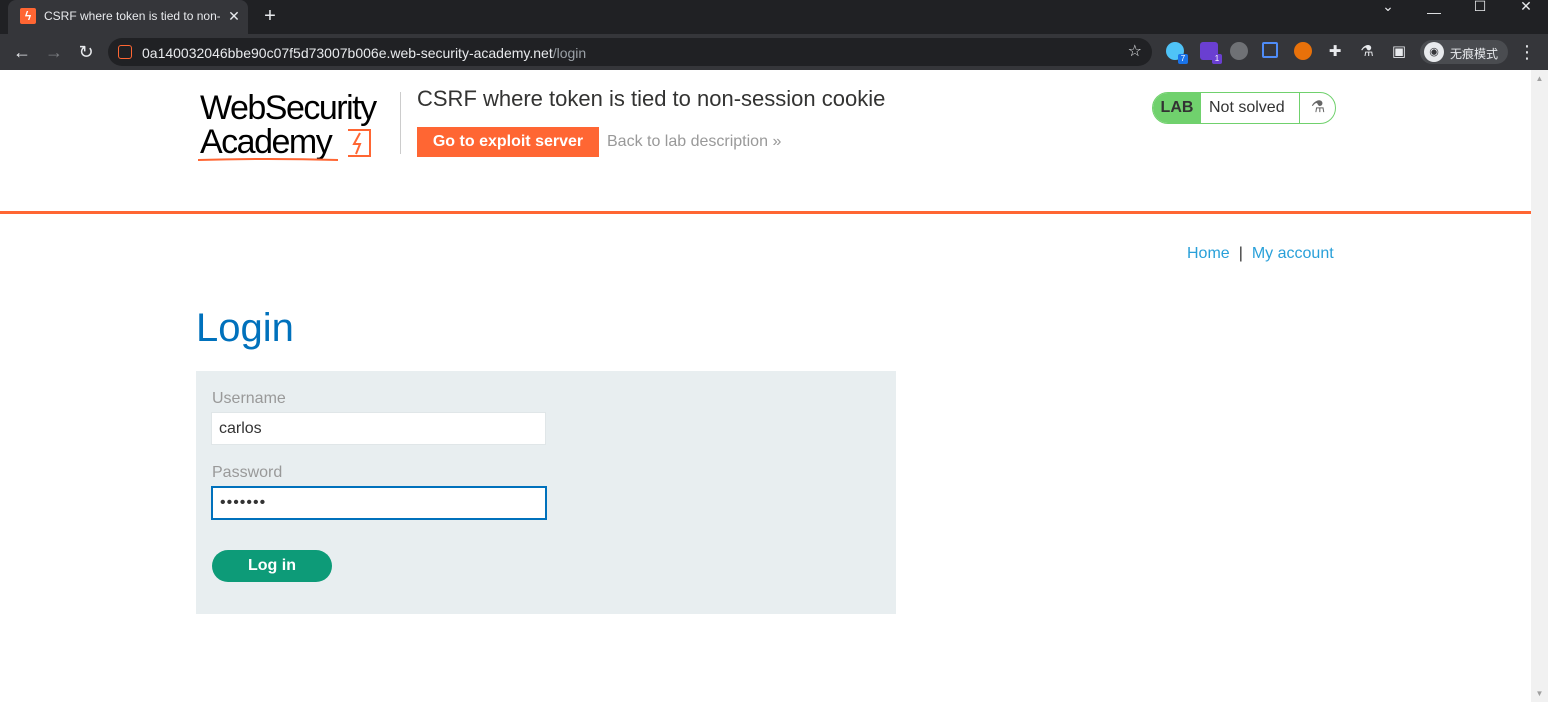 The height and width of the screenshot is (702, 1548). What do you see at coordinates (266, 142) in the screenshot?
I see `logo-text-line2: Academy` at bounding box center [266, 142].